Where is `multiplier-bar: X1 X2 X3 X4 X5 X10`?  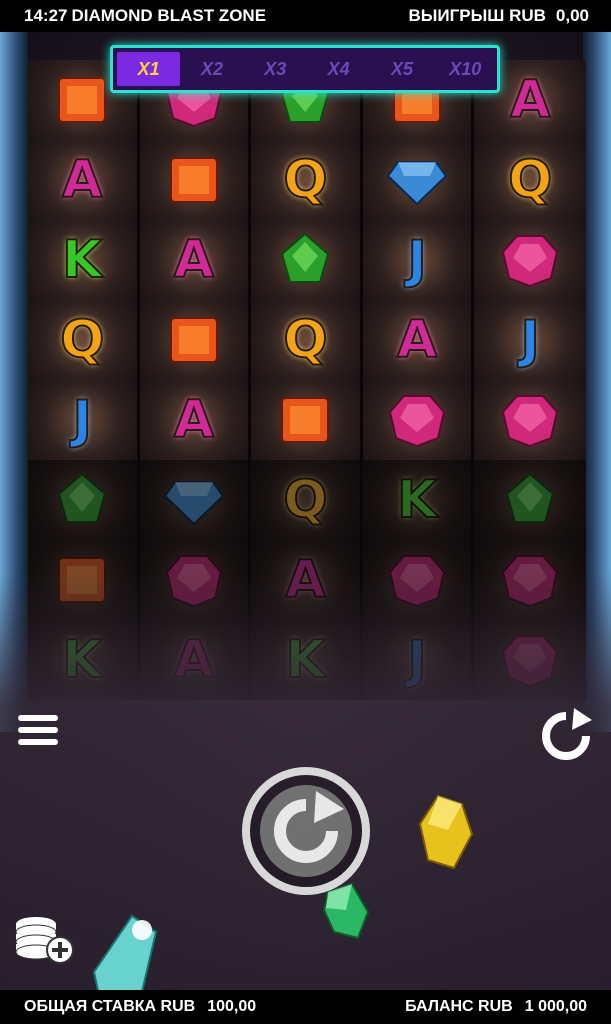
multiplier-bar: X1 X2 X3 X4 X5 X10 is located at coordinates (305, 69).